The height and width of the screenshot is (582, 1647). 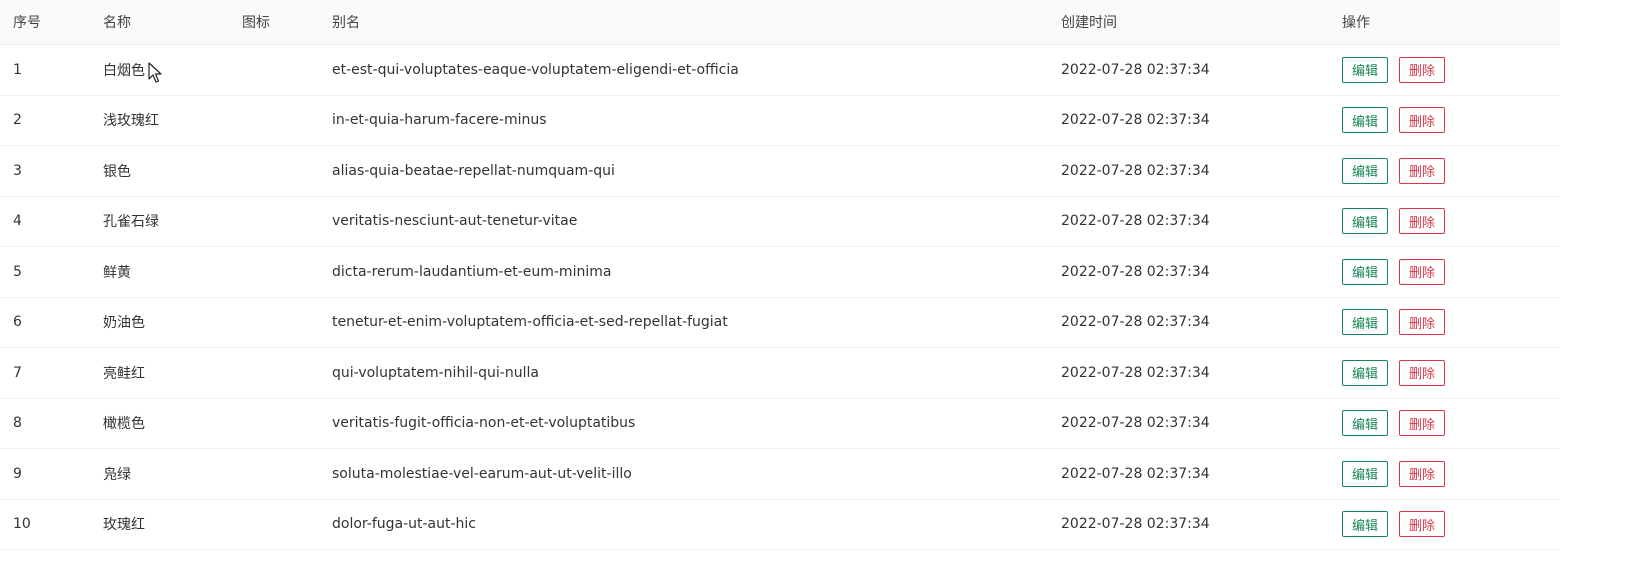 What do you see at coordinates (472, 271) in the screenshot?
I see `row-alias: dicta-rerum-laudantium-et-eum-minima` at bounding box center [472, 271].